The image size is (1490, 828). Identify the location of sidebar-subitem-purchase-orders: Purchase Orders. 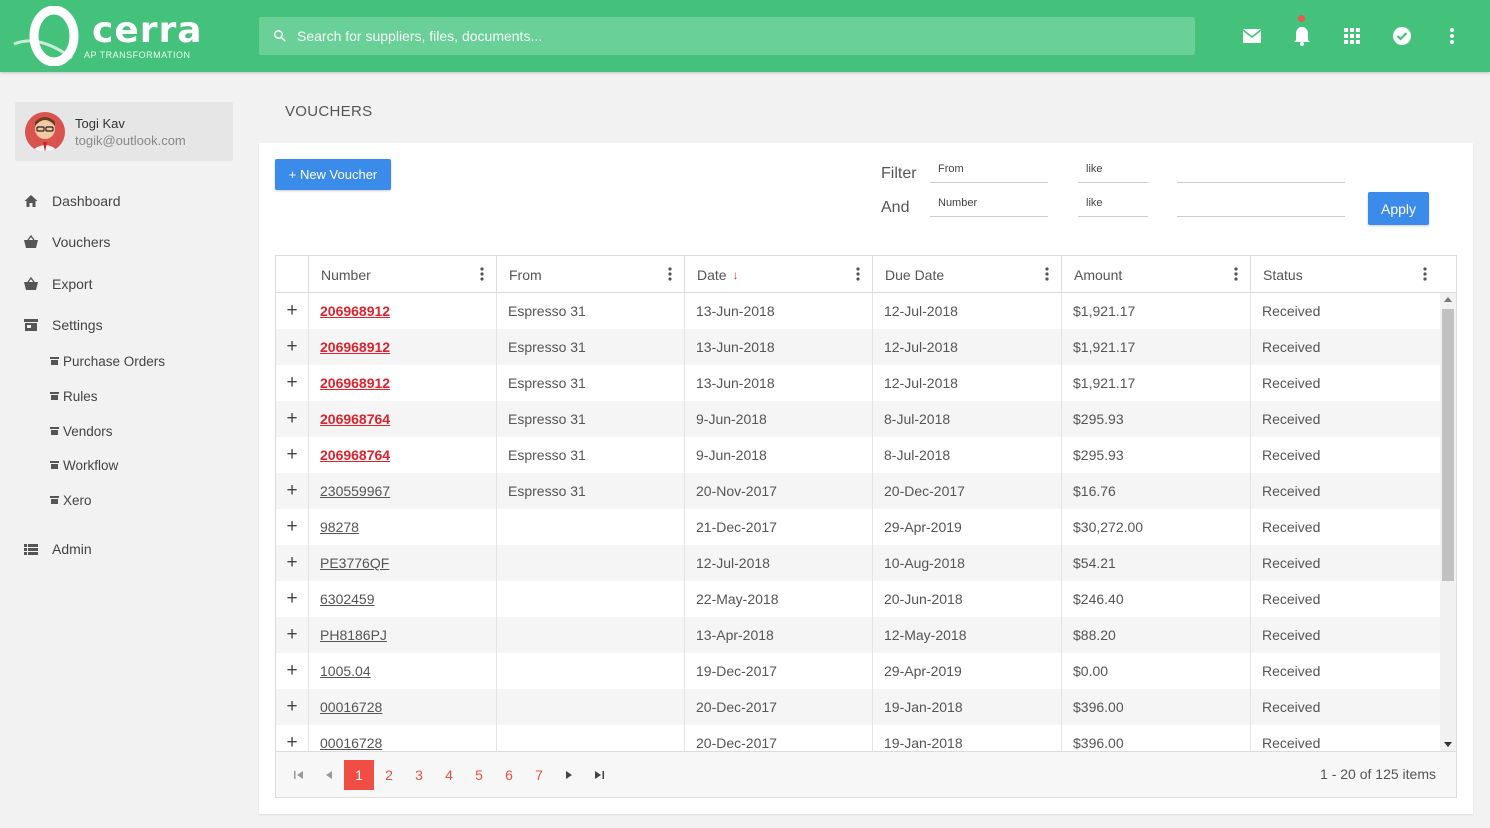
(107, 365).